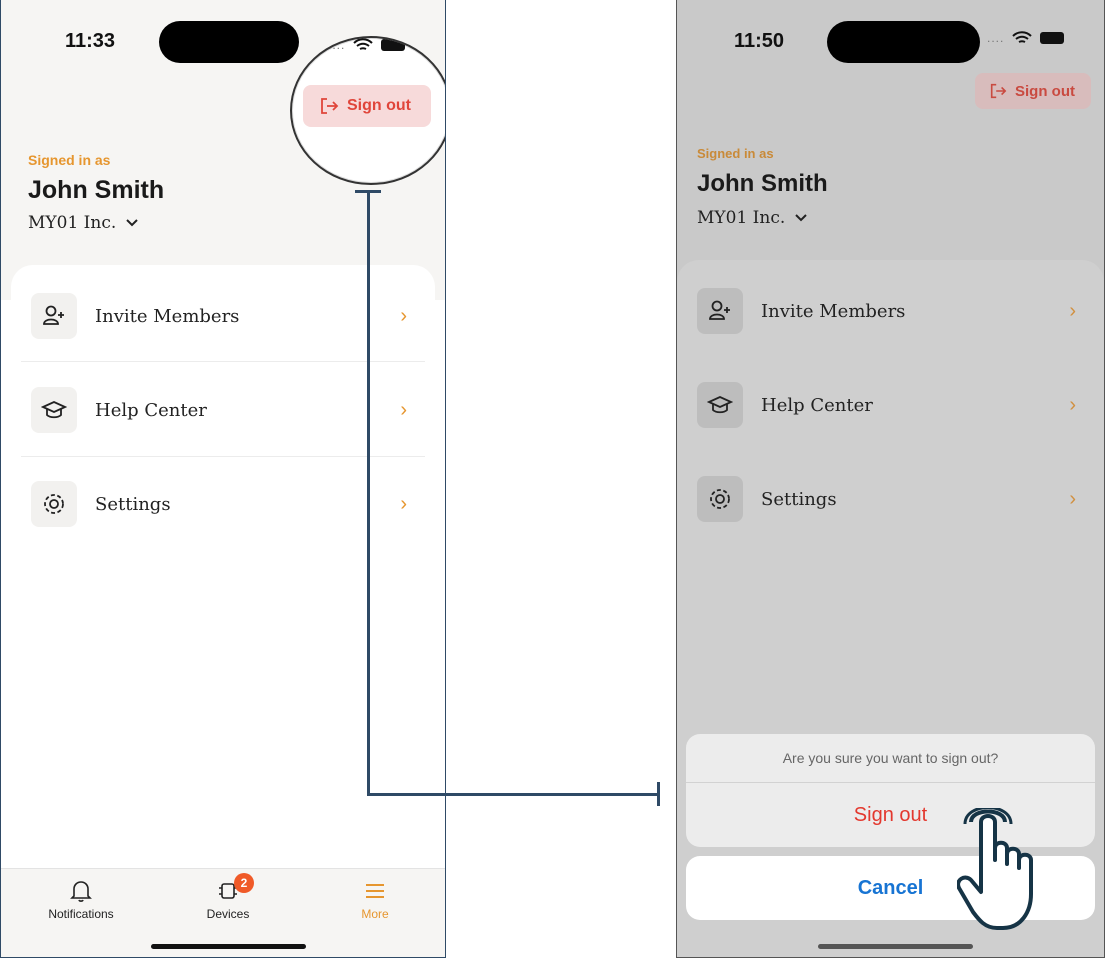 The image size is (1105, 958). Describe the element at coordinates (228, 897) in the screenshot. I see `tab-devices: Devices 2` at that location.